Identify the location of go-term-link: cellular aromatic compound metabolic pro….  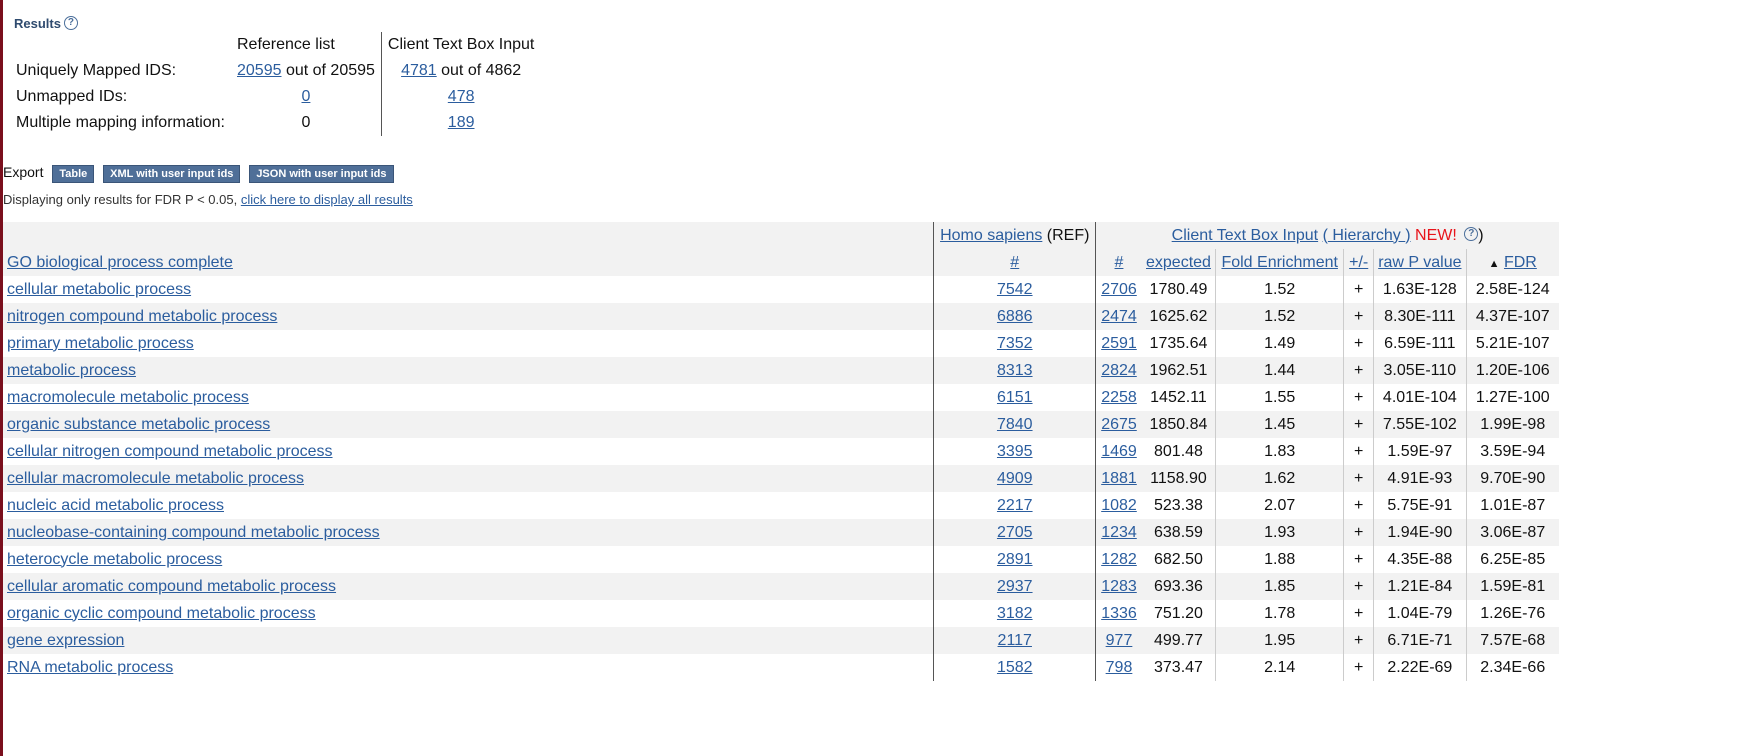
(171, 586).